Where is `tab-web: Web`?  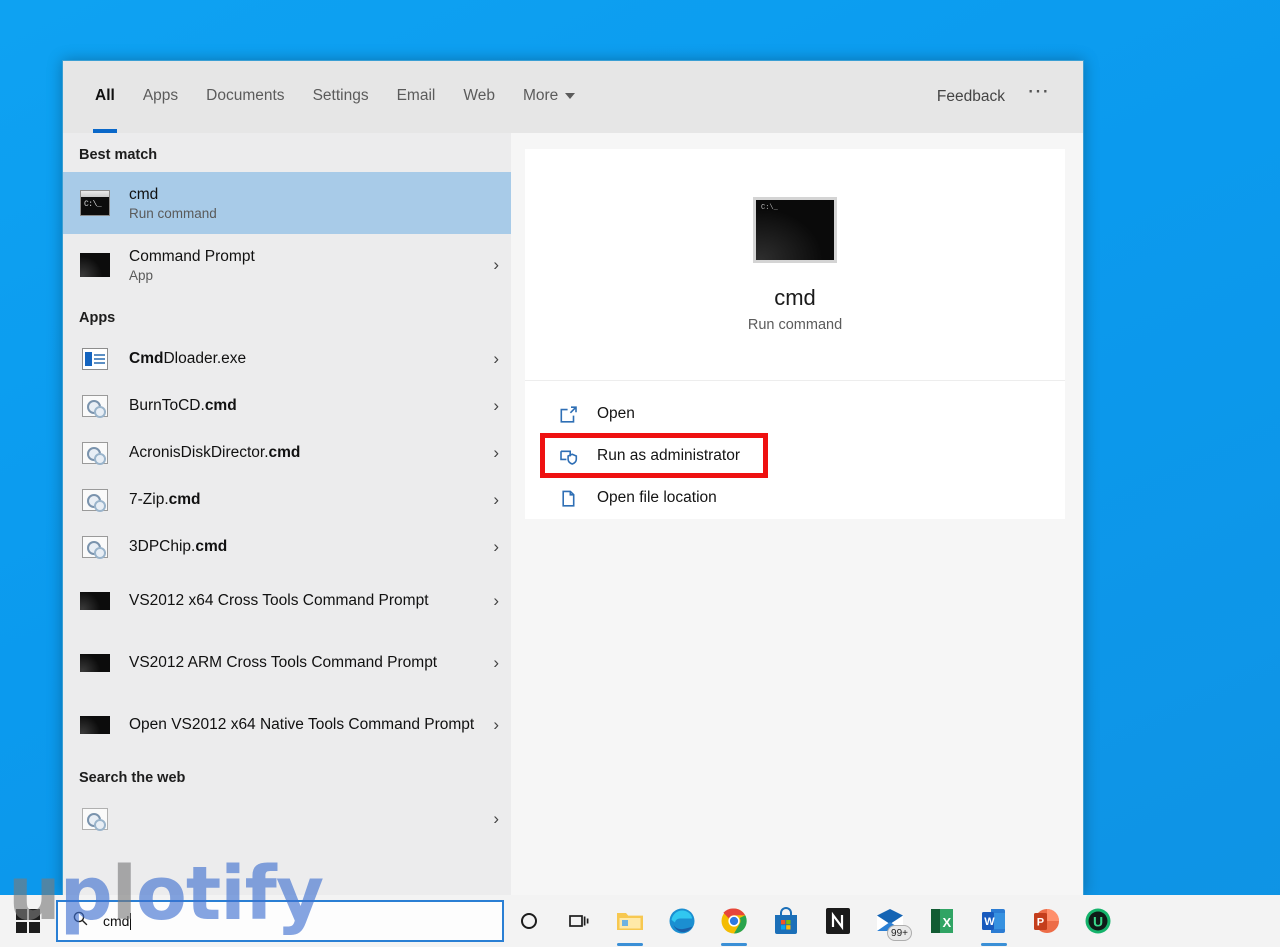
tab-web: Web is located at coordinates (479, 97).